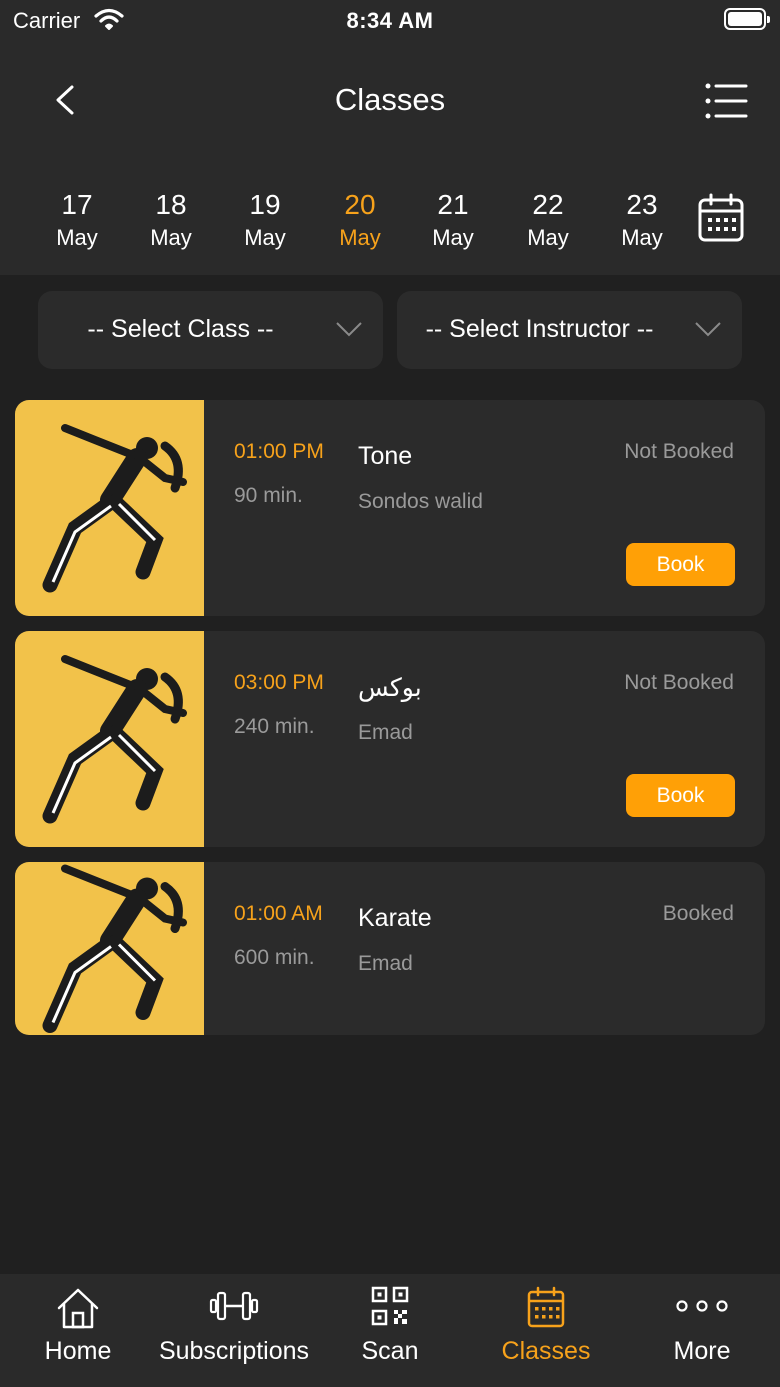 Image resolution: width=780 pixels, height=1387 pixels. Describe the element at coordinates (385, 456) in the screenshot. I see `class-name: Tone` at that location.